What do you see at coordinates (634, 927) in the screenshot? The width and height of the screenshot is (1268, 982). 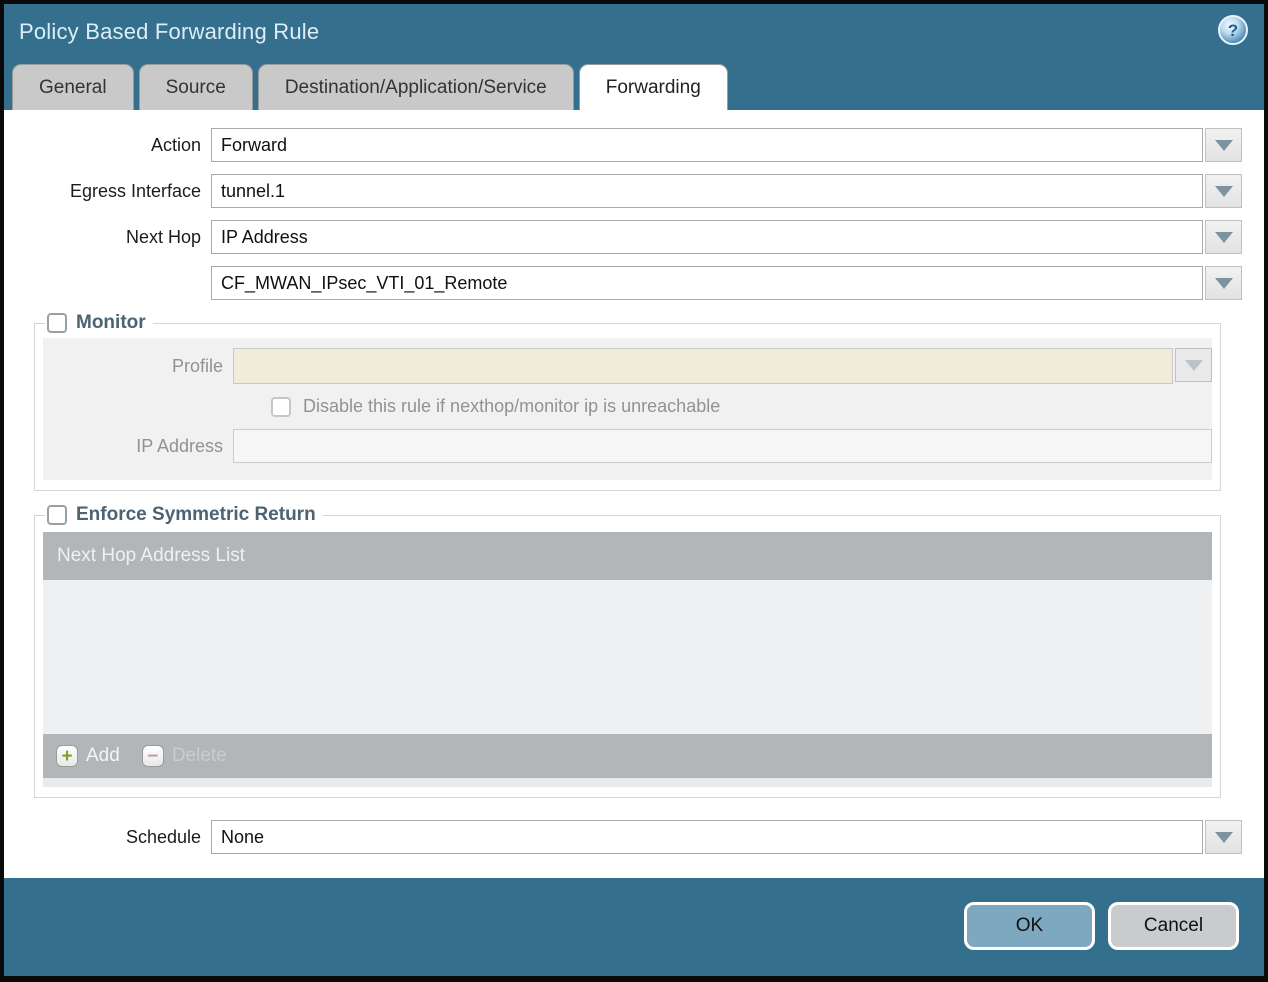 I see `dialog-footer: OK Cancel` at bounding box center [634, 927].